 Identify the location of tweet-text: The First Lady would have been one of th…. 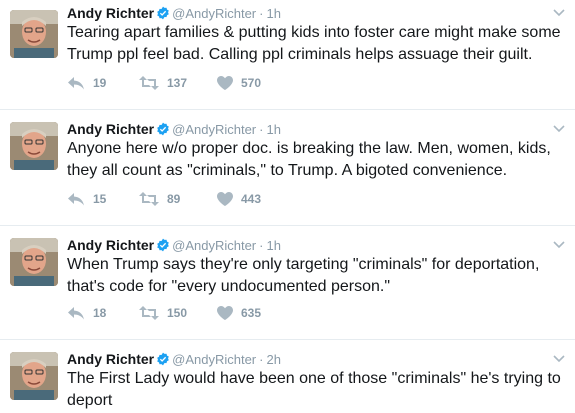
(314, 389).